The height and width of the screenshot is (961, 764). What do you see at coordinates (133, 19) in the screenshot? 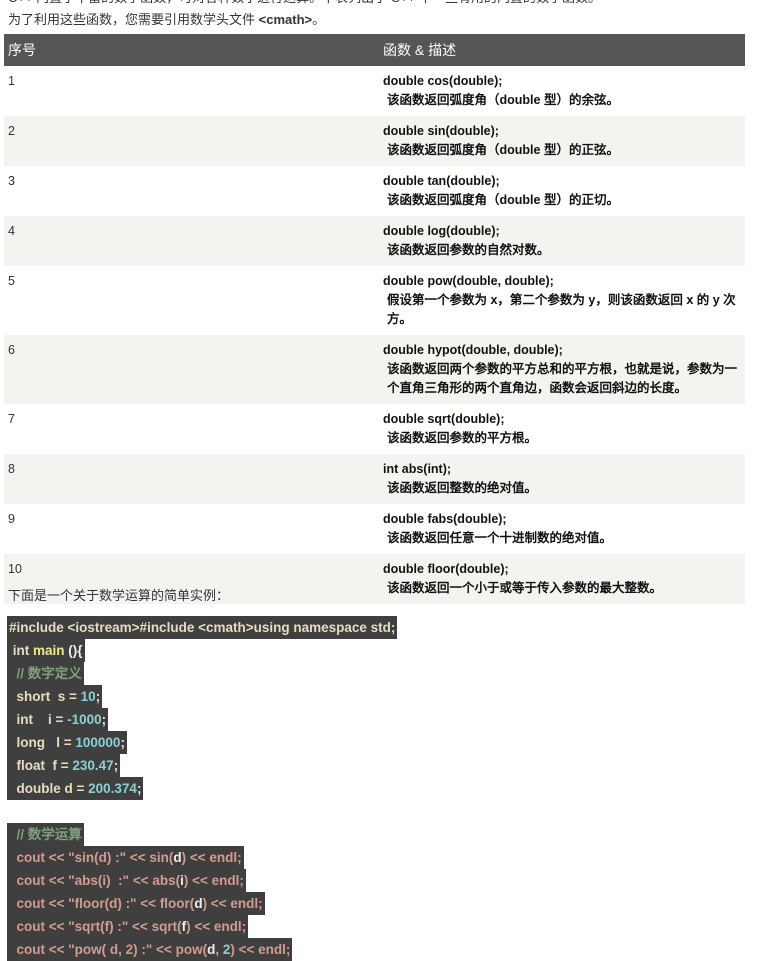
I see `intro-prefix: 为了利用这些函数，您需要引用数学头文件` at bounding box center [133, 19].